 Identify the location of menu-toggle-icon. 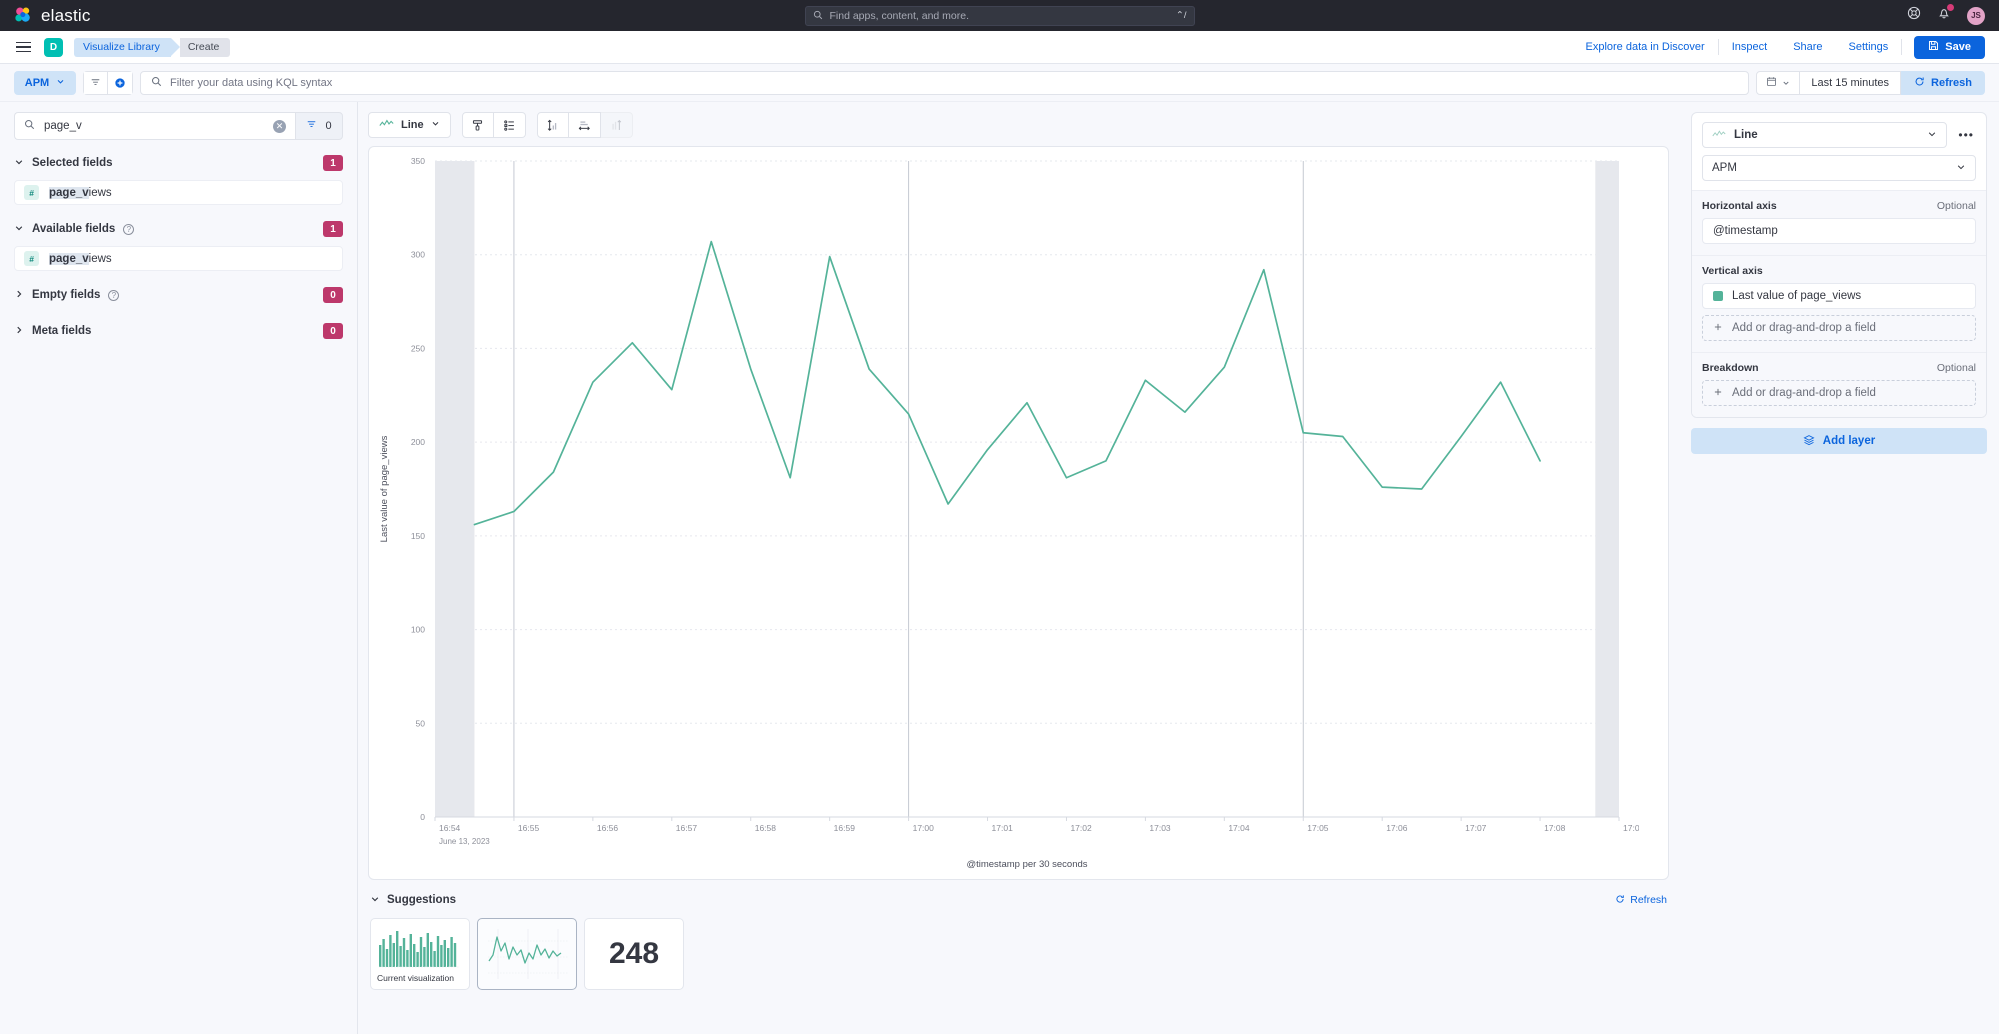
(23, 47).